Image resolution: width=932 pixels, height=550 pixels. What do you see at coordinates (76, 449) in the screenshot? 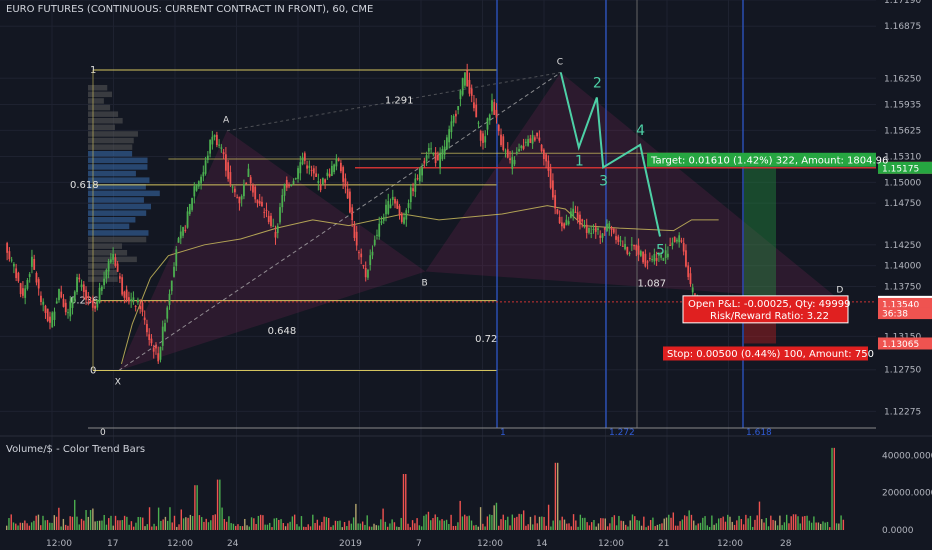
I see `volume-title: Volume/$ - Color Trend Bars` at bounding box center [76, 449].